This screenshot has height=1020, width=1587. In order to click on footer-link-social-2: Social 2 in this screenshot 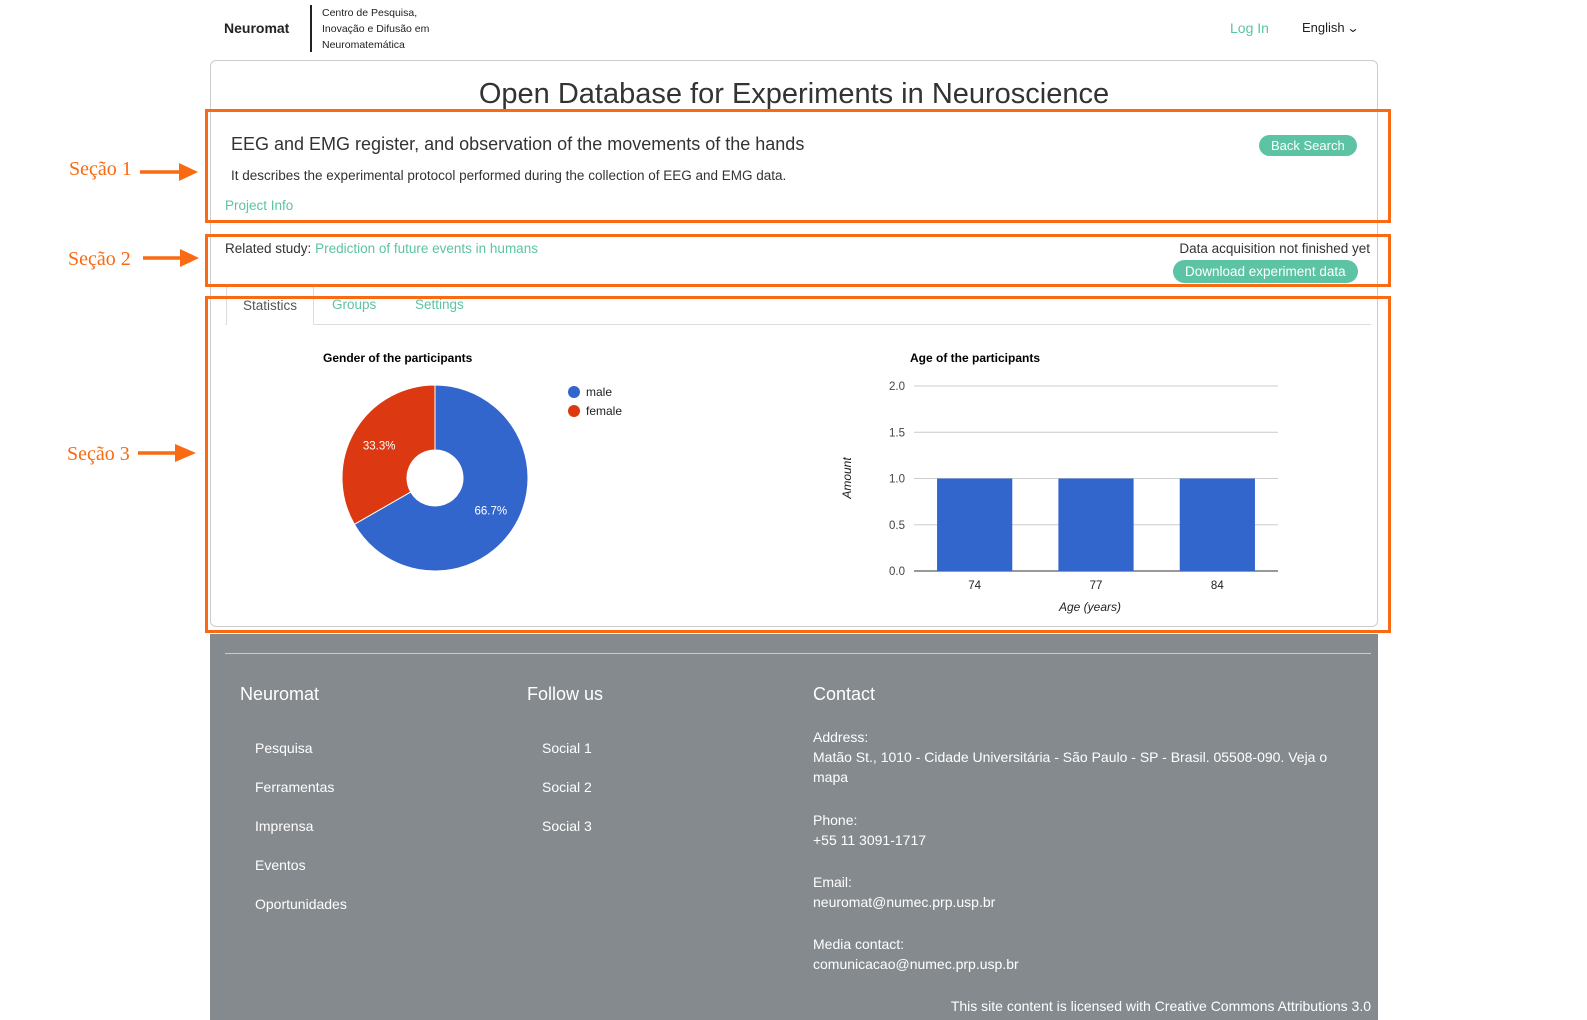, I will do `click(567, 787)`.